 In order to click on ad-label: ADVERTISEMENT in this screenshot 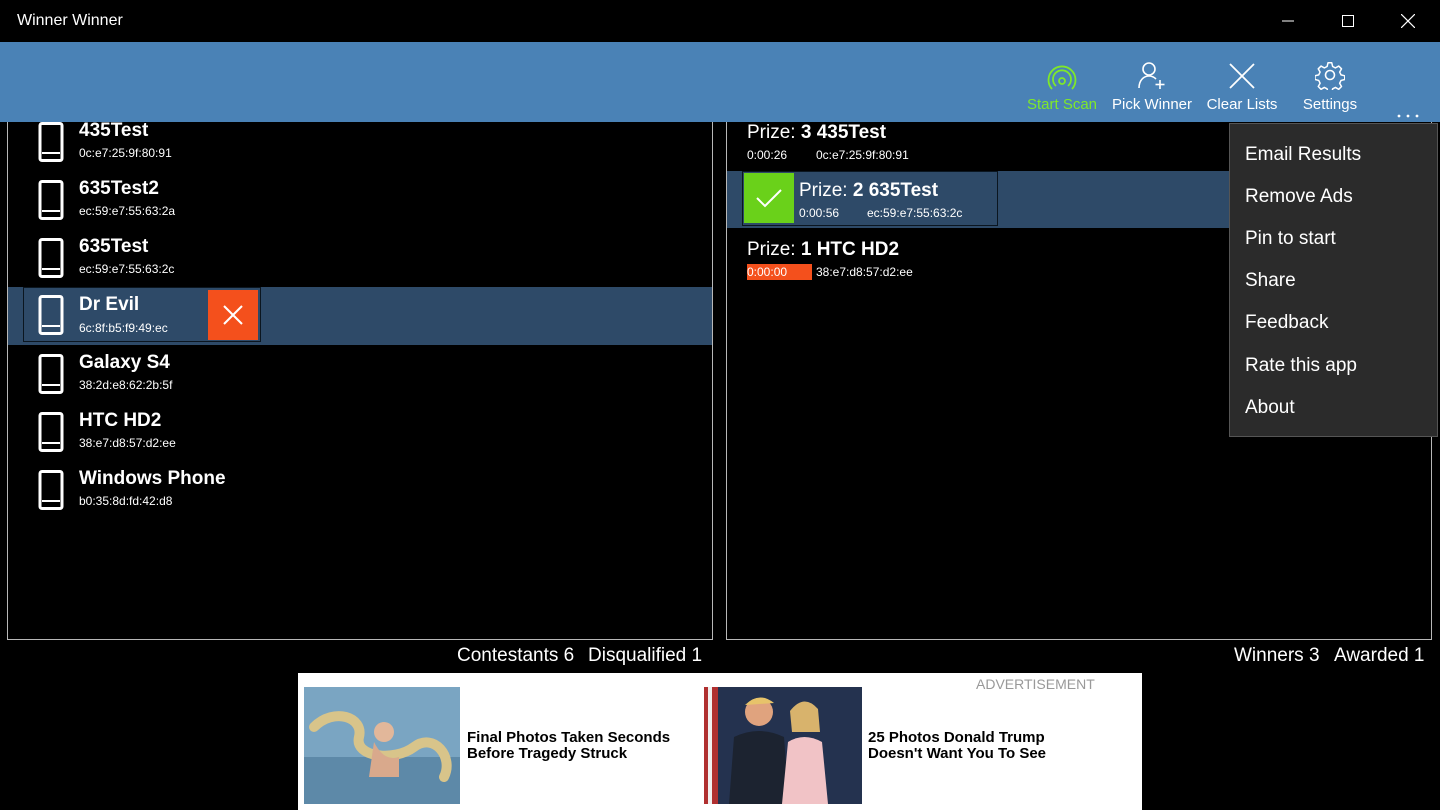, I will do `click(1035, 684)`.